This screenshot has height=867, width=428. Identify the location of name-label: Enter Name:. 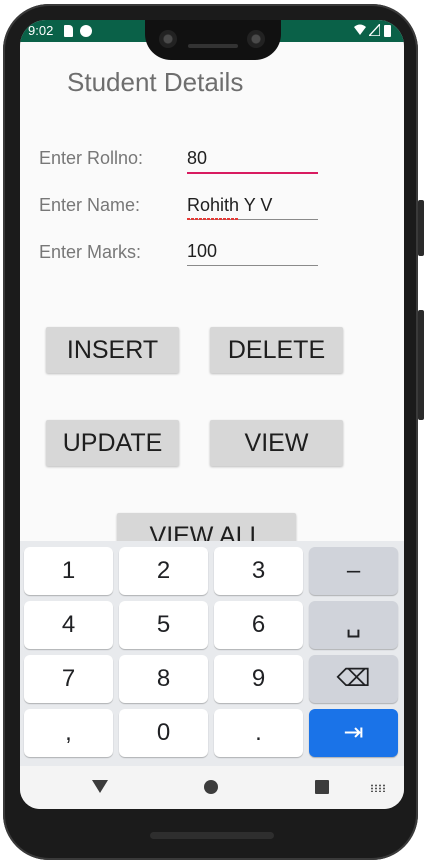
(90, 205).